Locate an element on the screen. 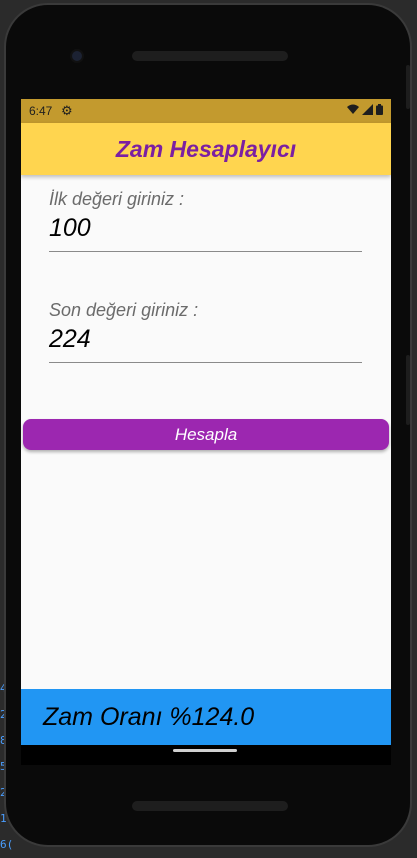 Image resolution: width=417 pixels, height=858 pixels. calculate-button: Hesapla is located at coordinates (206, 434).